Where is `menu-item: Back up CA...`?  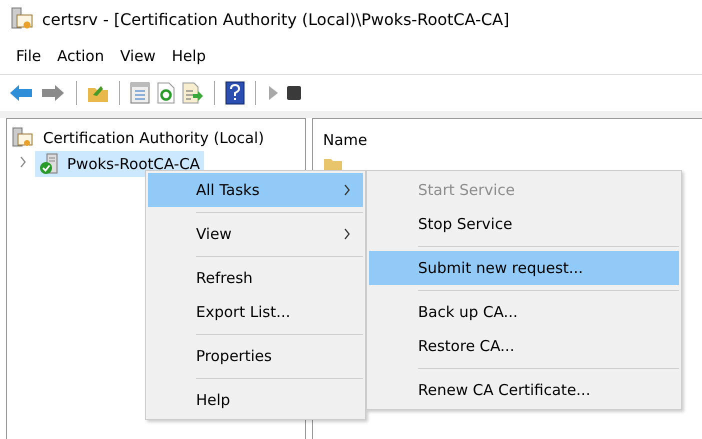
menu-item: Back up CA... is located at coordinates (524, 312).